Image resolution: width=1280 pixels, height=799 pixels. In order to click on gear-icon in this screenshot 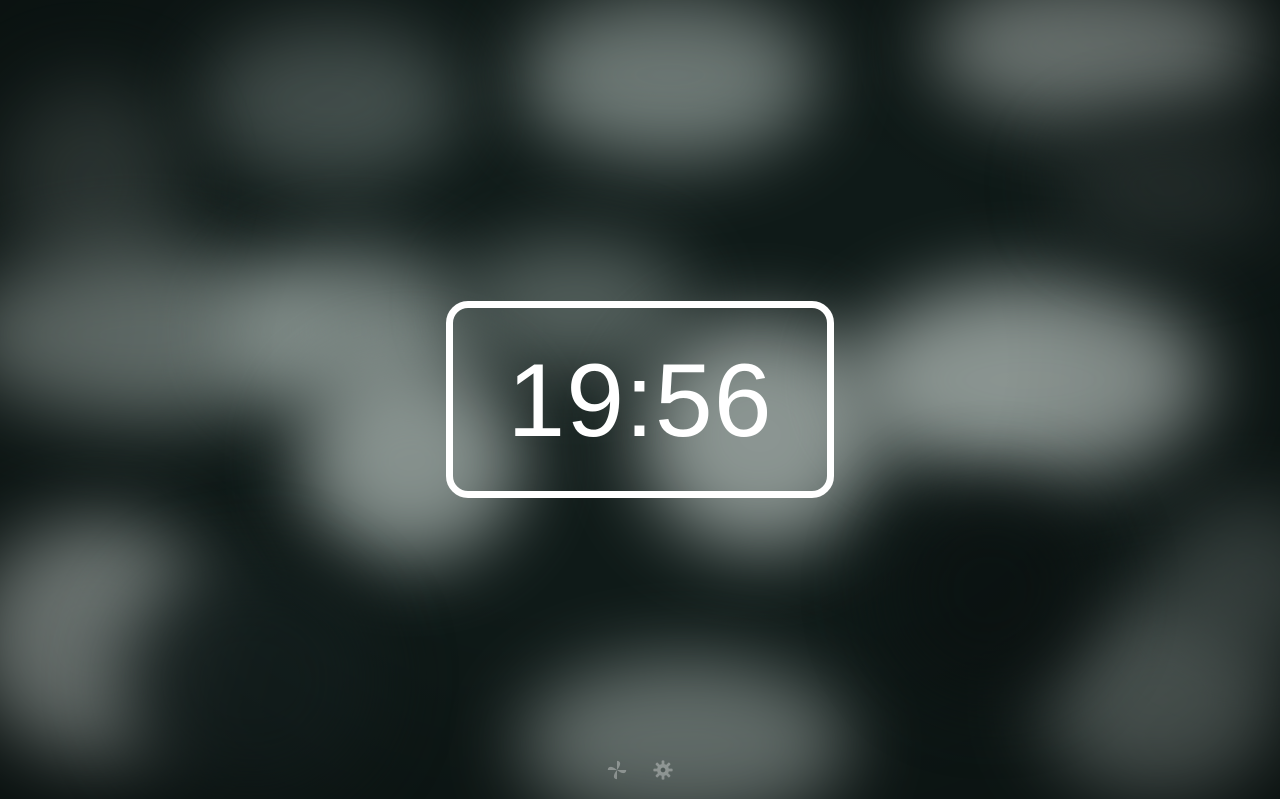, I will do `click(663, 770)`.